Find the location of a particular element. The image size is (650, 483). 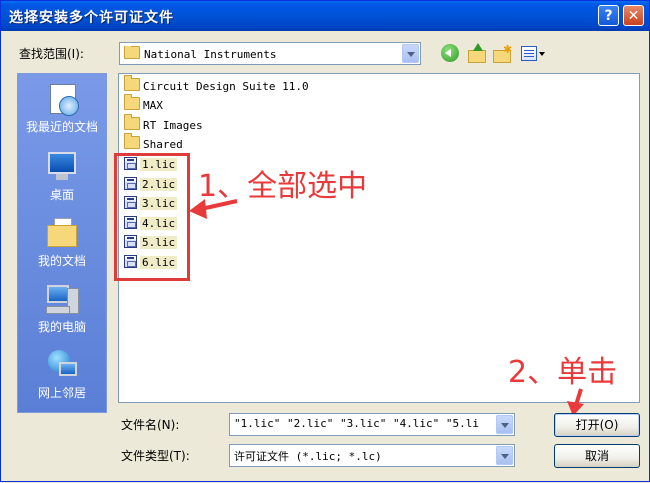

list-item: Circuit Design Suite 11.0 is located at coordinates (216, 85).